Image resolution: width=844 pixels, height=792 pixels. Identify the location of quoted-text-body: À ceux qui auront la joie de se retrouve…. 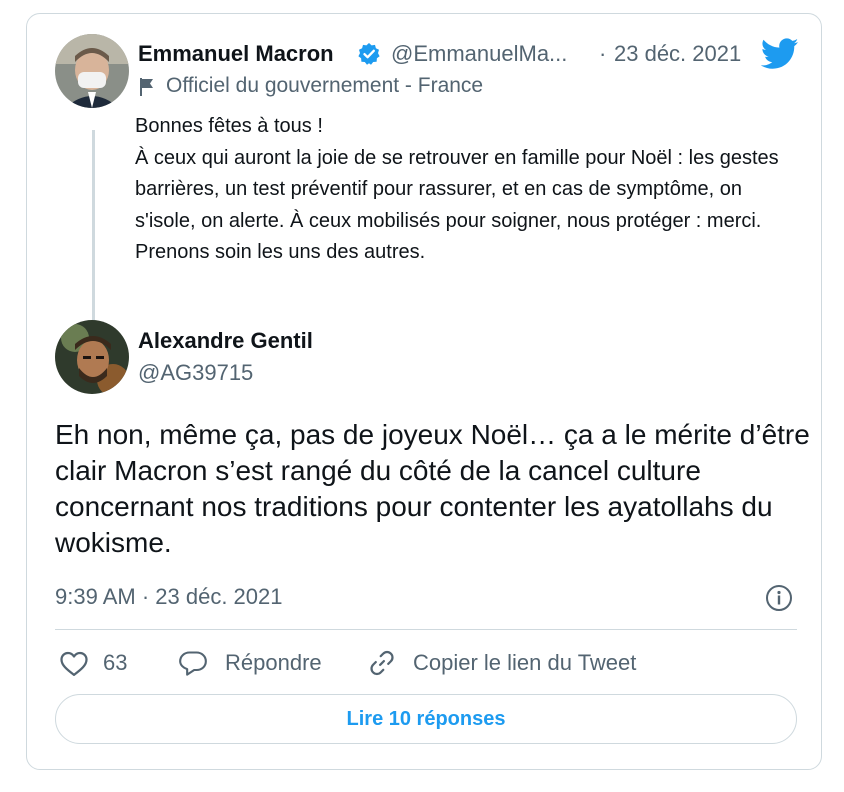
(457, 205).